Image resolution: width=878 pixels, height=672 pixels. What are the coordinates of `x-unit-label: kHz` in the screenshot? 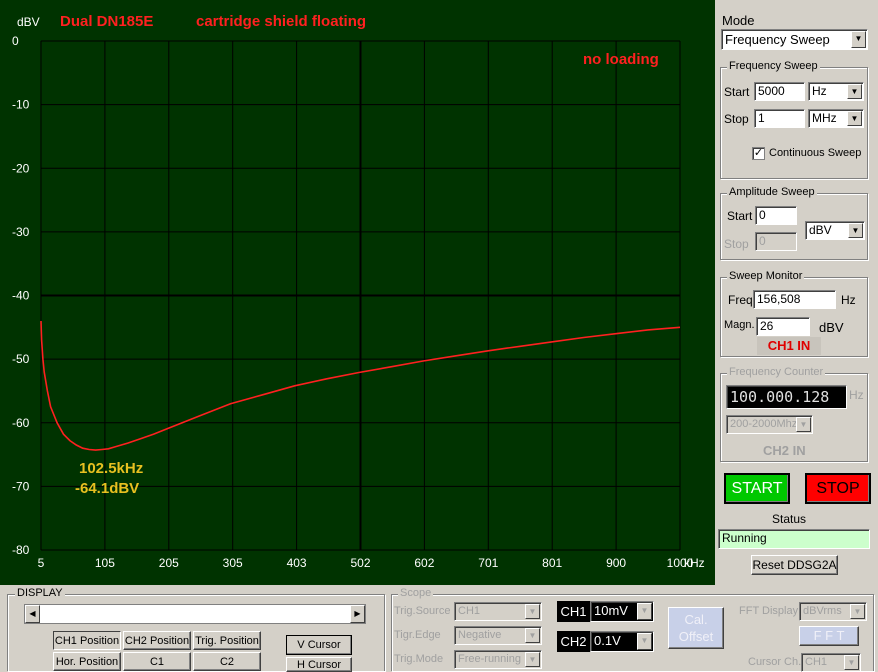 It's located at (694, 563).